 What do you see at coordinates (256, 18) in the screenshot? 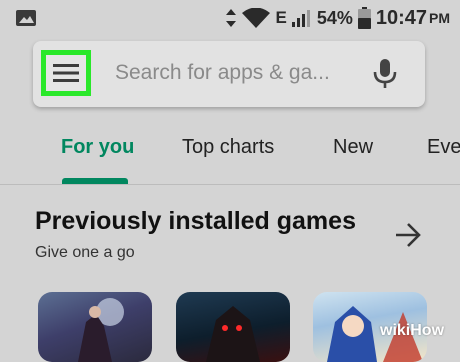
I see `wifi-icon` at bounding box center [256, 18].